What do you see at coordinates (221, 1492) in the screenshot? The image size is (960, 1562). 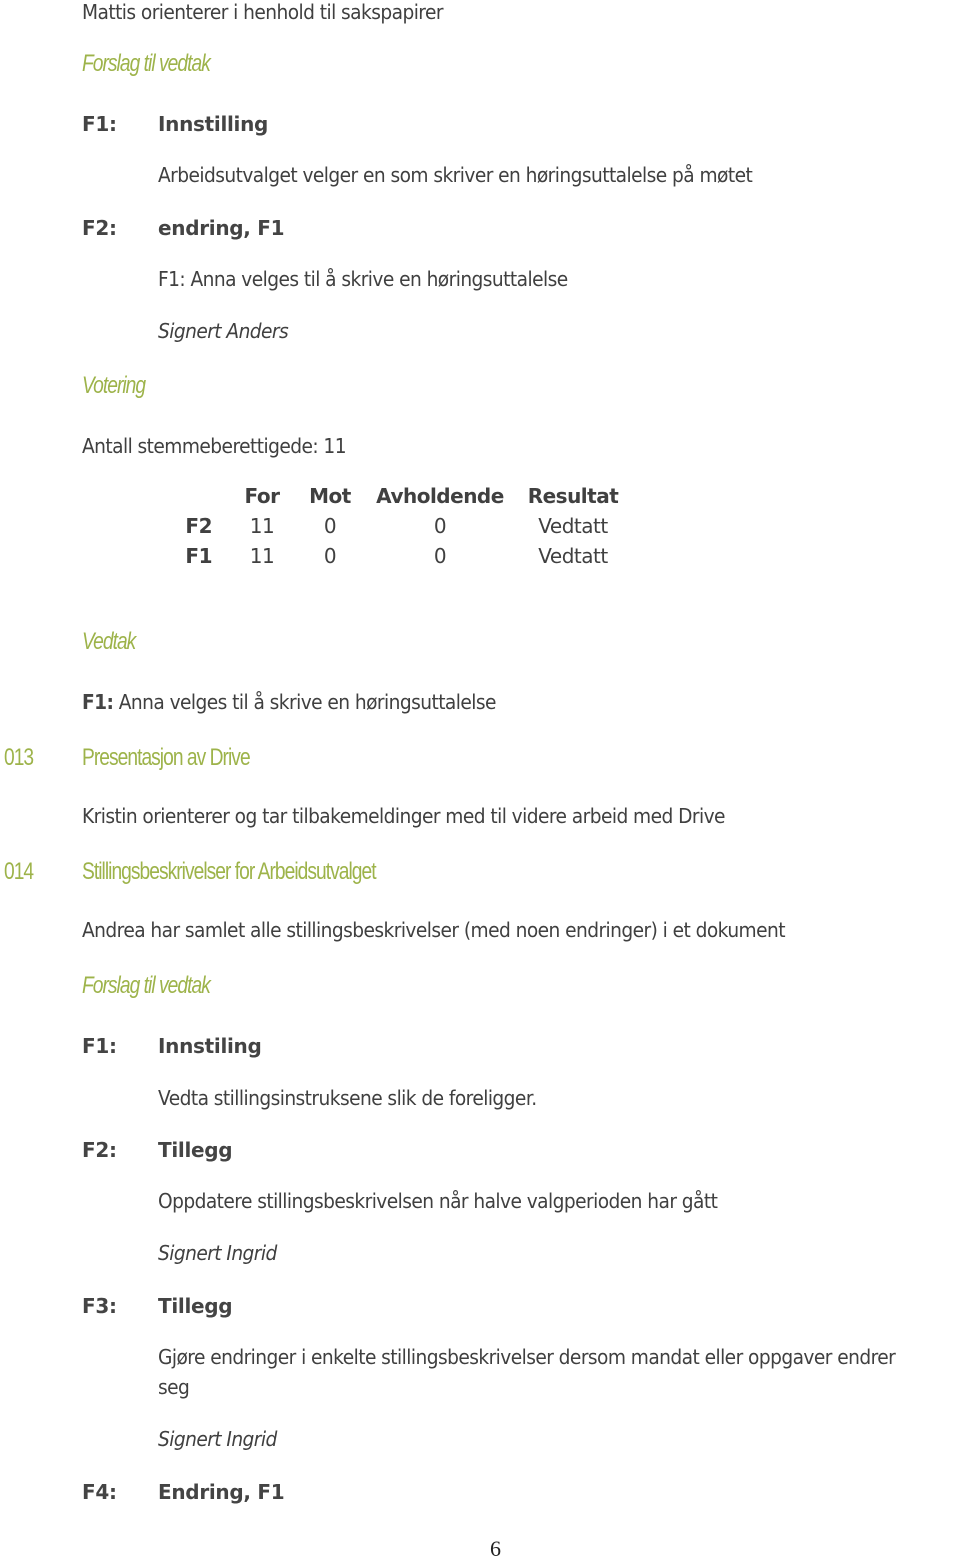 I see `proposal-title: Endring, F1` at bounding box center [221, 1492].